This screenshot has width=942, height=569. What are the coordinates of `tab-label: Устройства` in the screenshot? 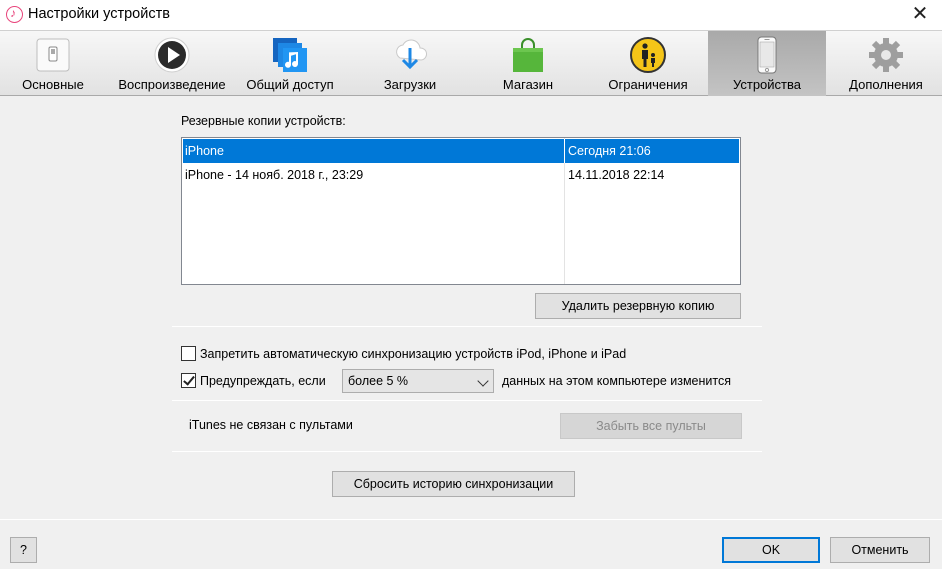 It's located at (766, 84).